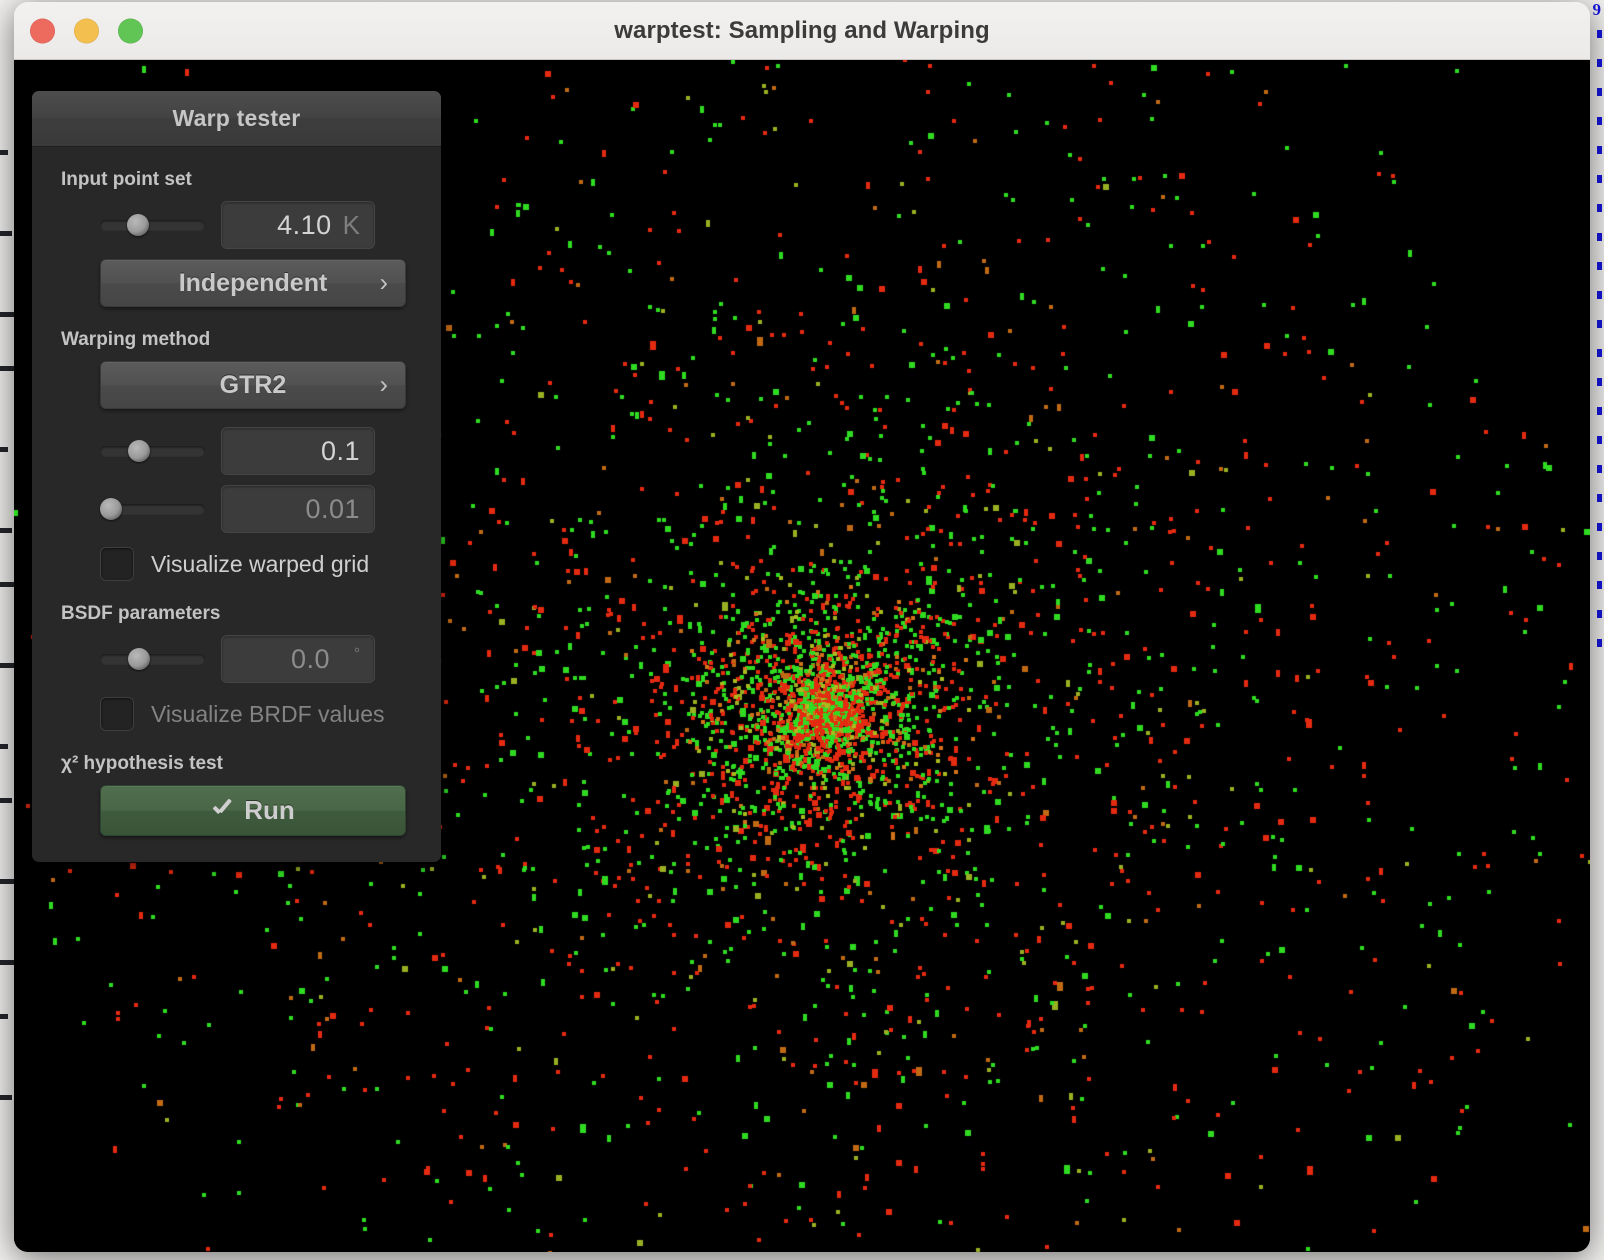  I want to click on section-label-warping-method: Warping method, so click(136, 339).